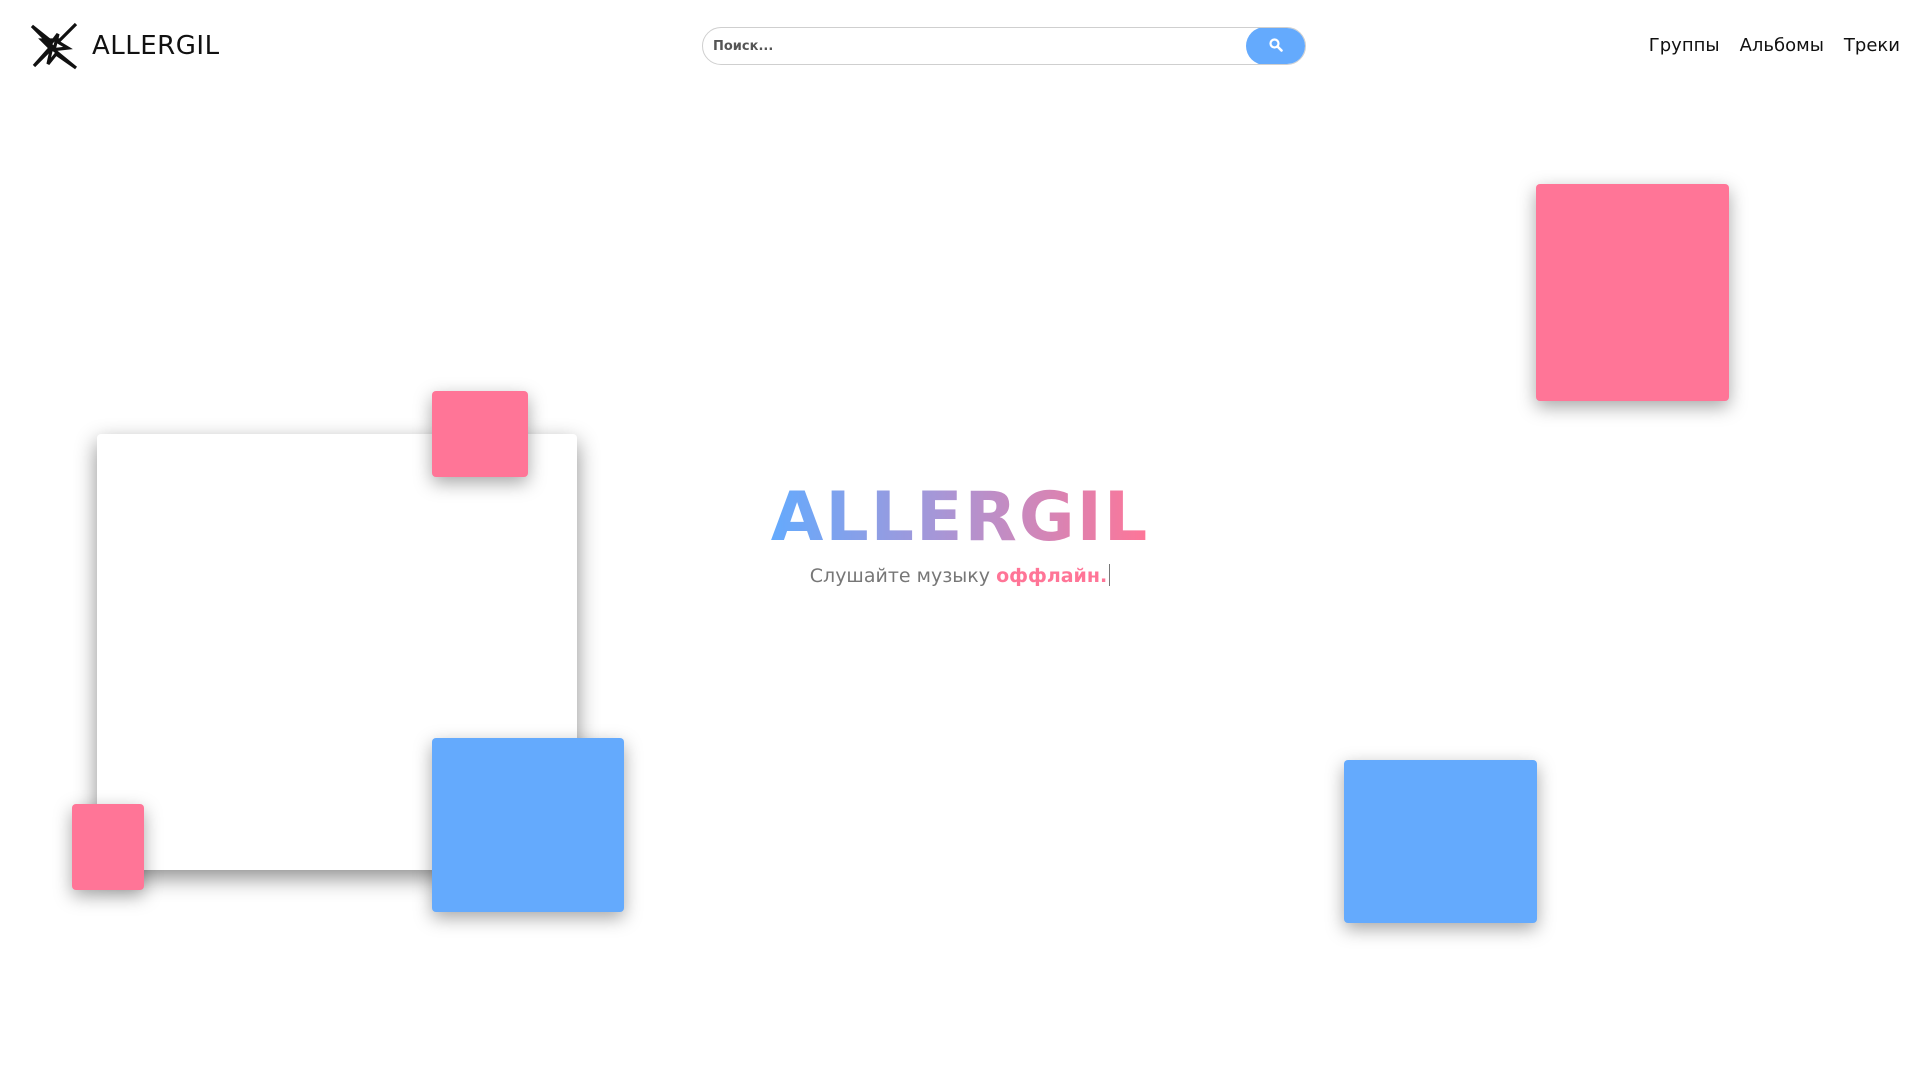  Describe the element at coordinates (1052, 576) in the screenshot. I see `hero-subtitle-accent: оффлайн.` at that location.